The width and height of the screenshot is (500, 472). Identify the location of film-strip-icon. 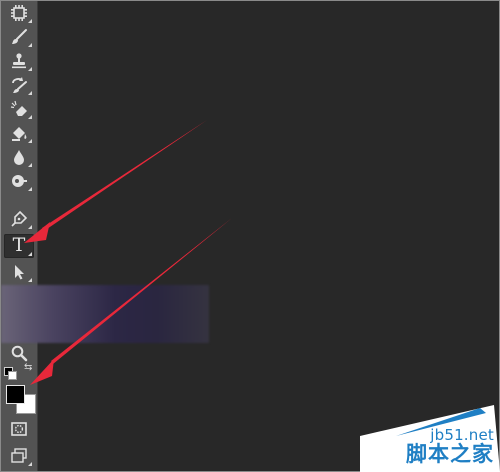
(19, 13).